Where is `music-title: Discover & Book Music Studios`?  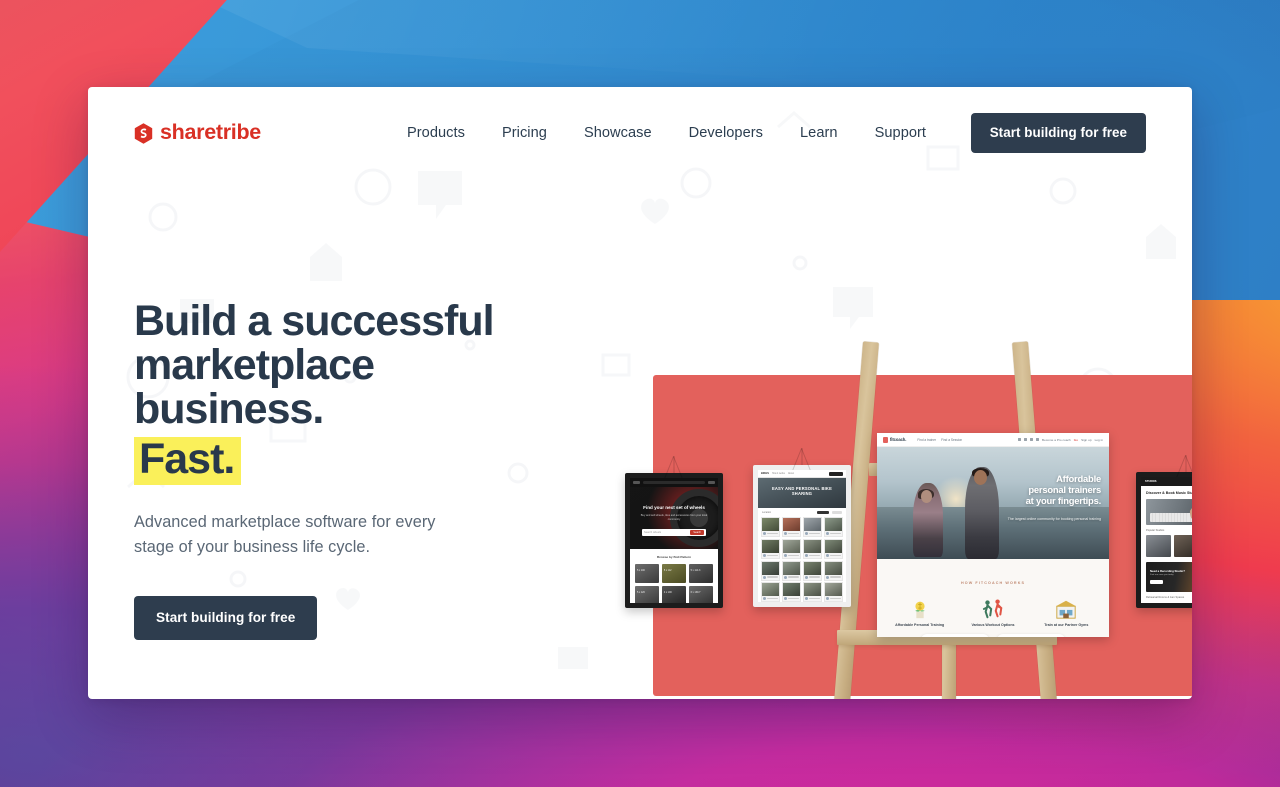
music-title: Discover & Book Music Studios is located at coordinates (1169, 493).